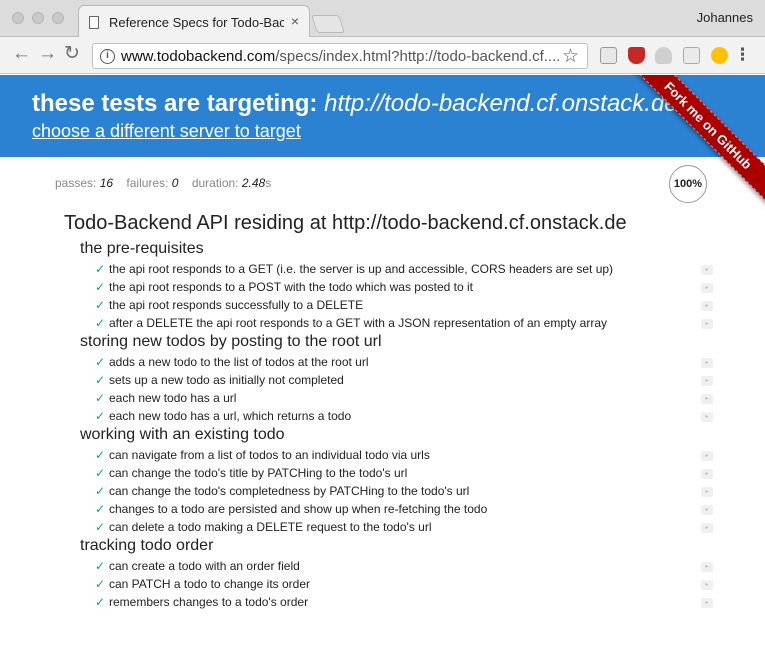 The width and height of the screenshot is (765, 662). What do you see at coordinates (608, 55) in the screenshot?
I see `extension-icon` at bounding box center [608, 55].